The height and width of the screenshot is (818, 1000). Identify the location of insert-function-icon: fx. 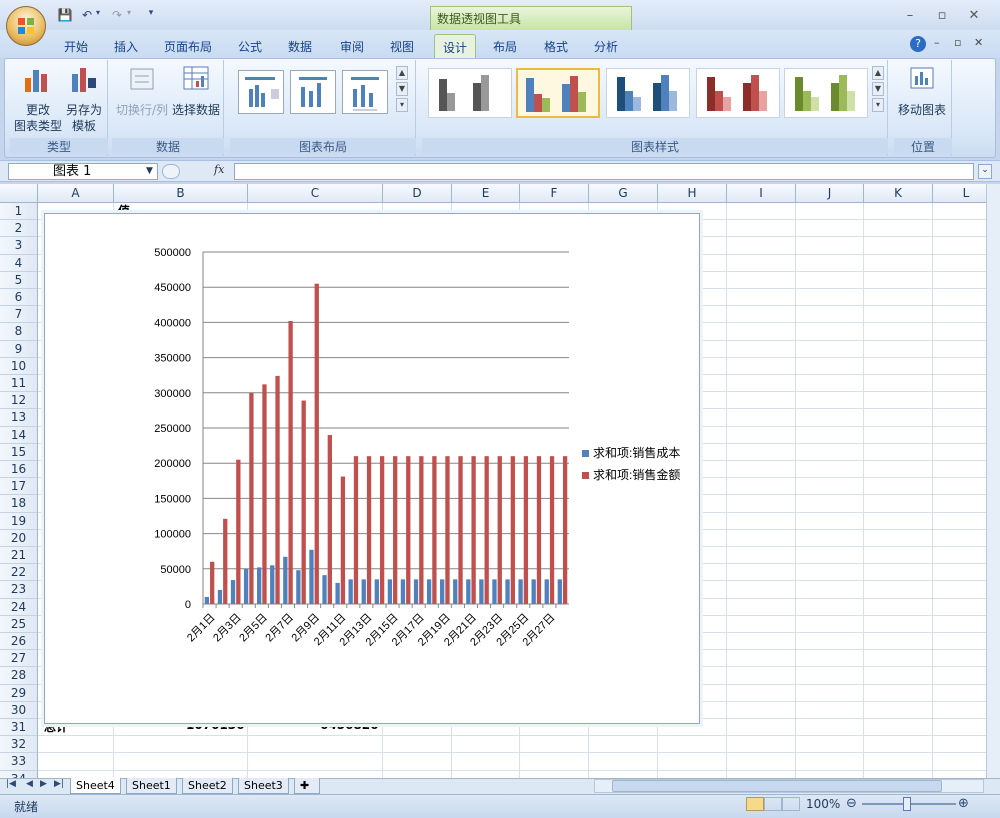
(219, 169).